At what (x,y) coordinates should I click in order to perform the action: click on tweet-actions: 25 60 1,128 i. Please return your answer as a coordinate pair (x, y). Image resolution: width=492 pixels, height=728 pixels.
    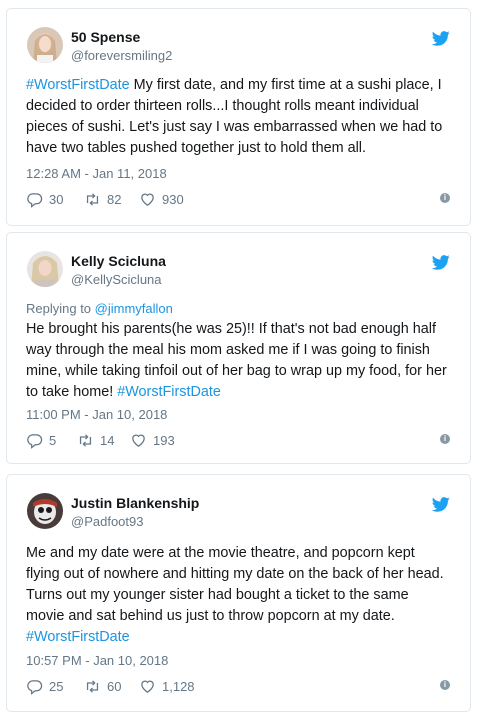
    Looking at the image, I should click on (238, 688).